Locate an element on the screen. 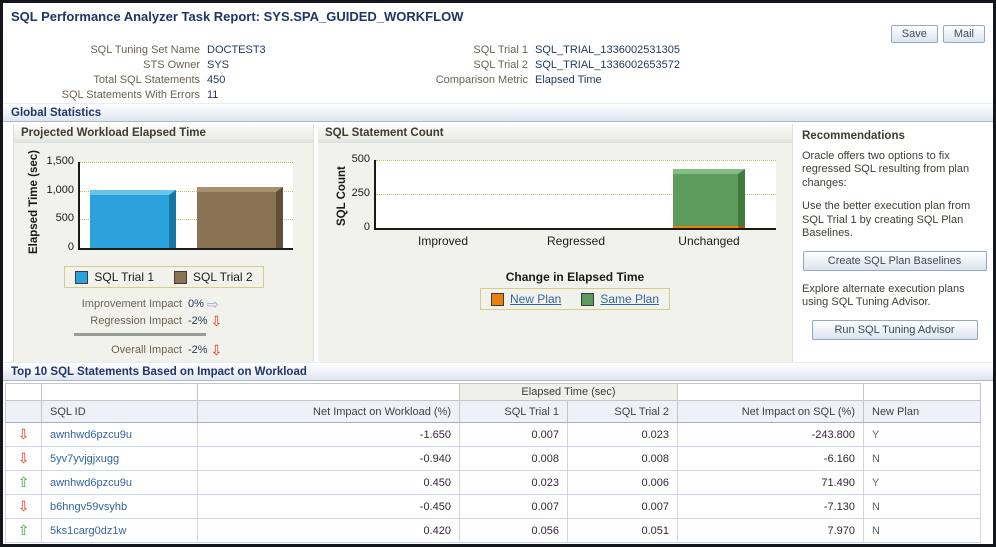 This screenshot has width=996, height=547. table-row: ⇩ 5yv7yvjgjxugg -0.940 0.008 0.008 -6.160 N is located at coordinates (493, 458).